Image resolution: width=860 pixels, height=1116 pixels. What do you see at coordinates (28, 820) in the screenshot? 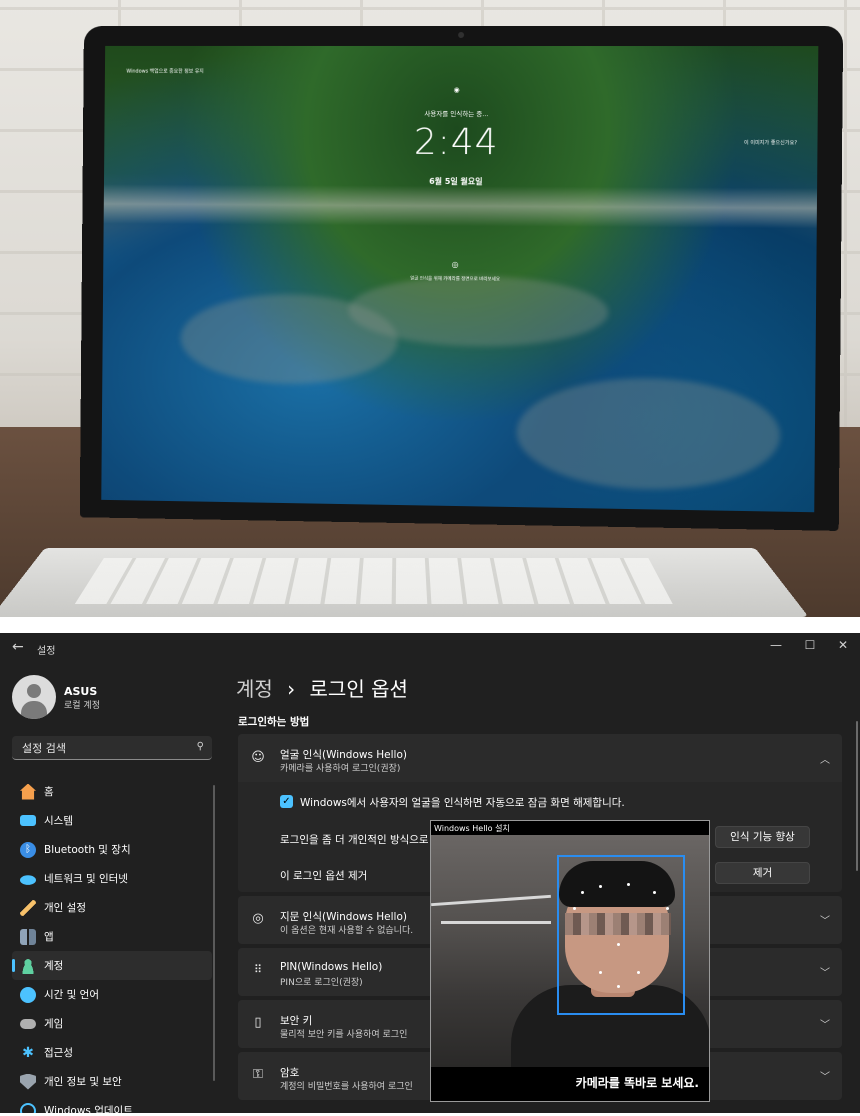
I see `system-icon` at bounding box center [28, 820].